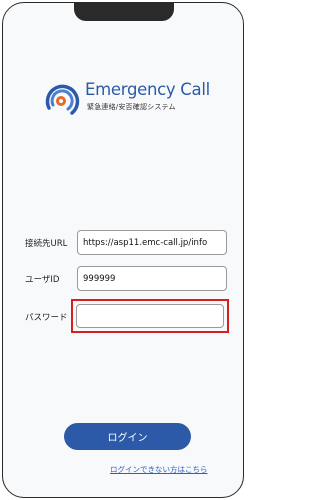  I want to click on app-logo: Emergency Call 緊急連絡/安否確認システム, so click(128, 99).